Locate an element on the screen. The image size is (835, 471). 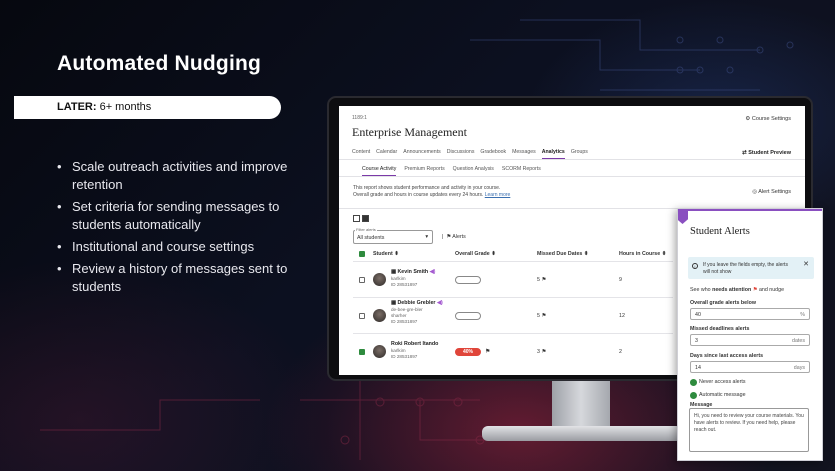
filter-alerts-select: All students ▾ is located at coordinates (393, 237).